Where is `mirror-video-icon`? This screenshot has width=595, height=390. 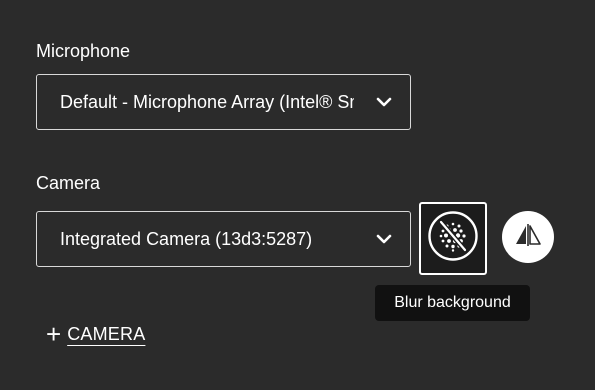
mirror-video-icon is located at coordinates (528, 237).